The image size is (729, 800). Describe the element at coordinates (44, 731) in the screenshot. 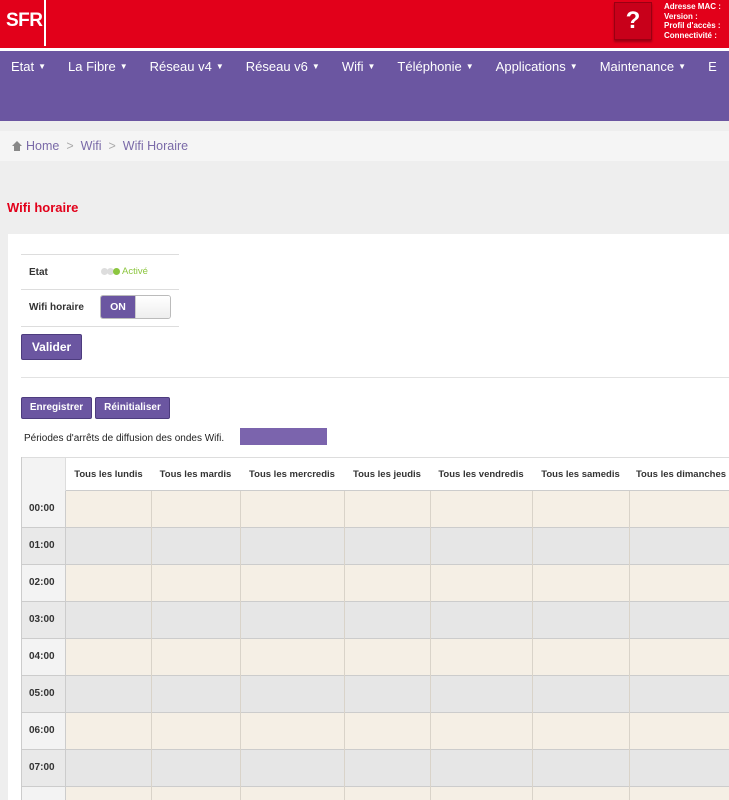

I see `hour-label: 06:00` at that location.